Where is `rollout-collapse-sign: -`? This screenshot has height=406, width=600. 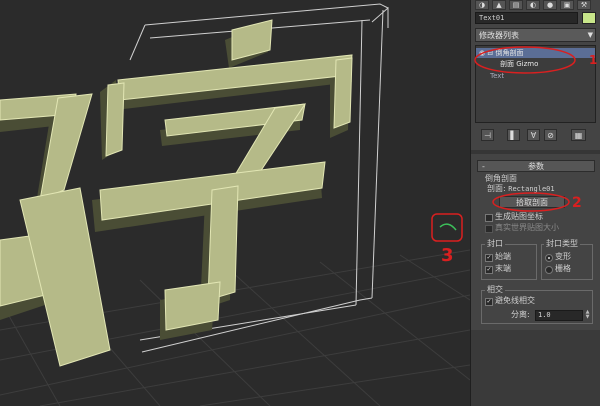
rollout-collapse-sign: - is located at coordinates (483, 166).